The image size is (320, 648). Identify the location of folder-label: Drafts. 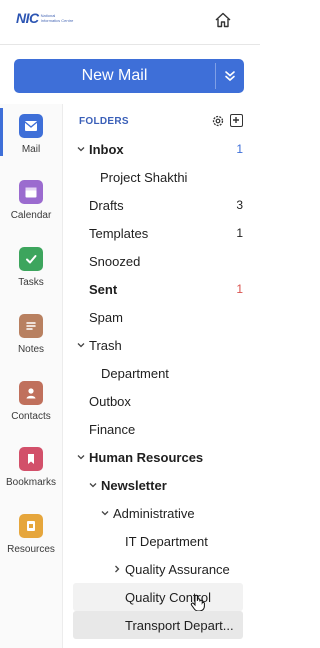
(106, 205).